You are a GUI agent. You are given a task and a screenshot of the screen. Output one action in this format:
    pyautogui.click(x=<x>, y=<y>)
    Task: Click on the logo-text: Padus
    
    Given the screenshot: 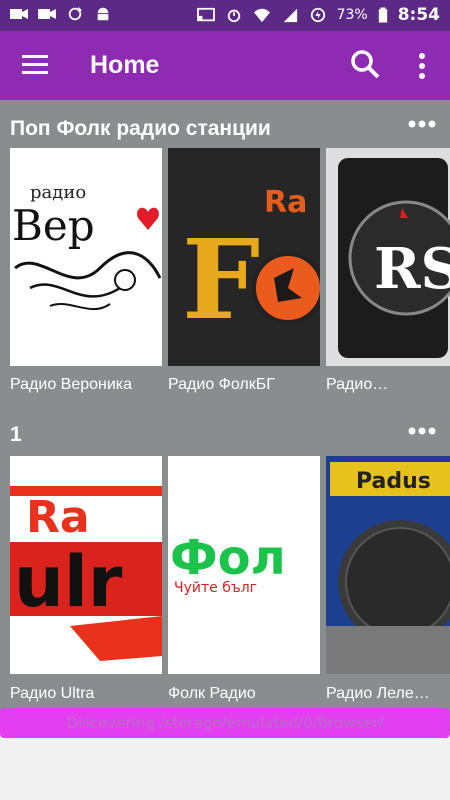 What is the action you would take?
    pyautogui.click(x=393, y=481)
    